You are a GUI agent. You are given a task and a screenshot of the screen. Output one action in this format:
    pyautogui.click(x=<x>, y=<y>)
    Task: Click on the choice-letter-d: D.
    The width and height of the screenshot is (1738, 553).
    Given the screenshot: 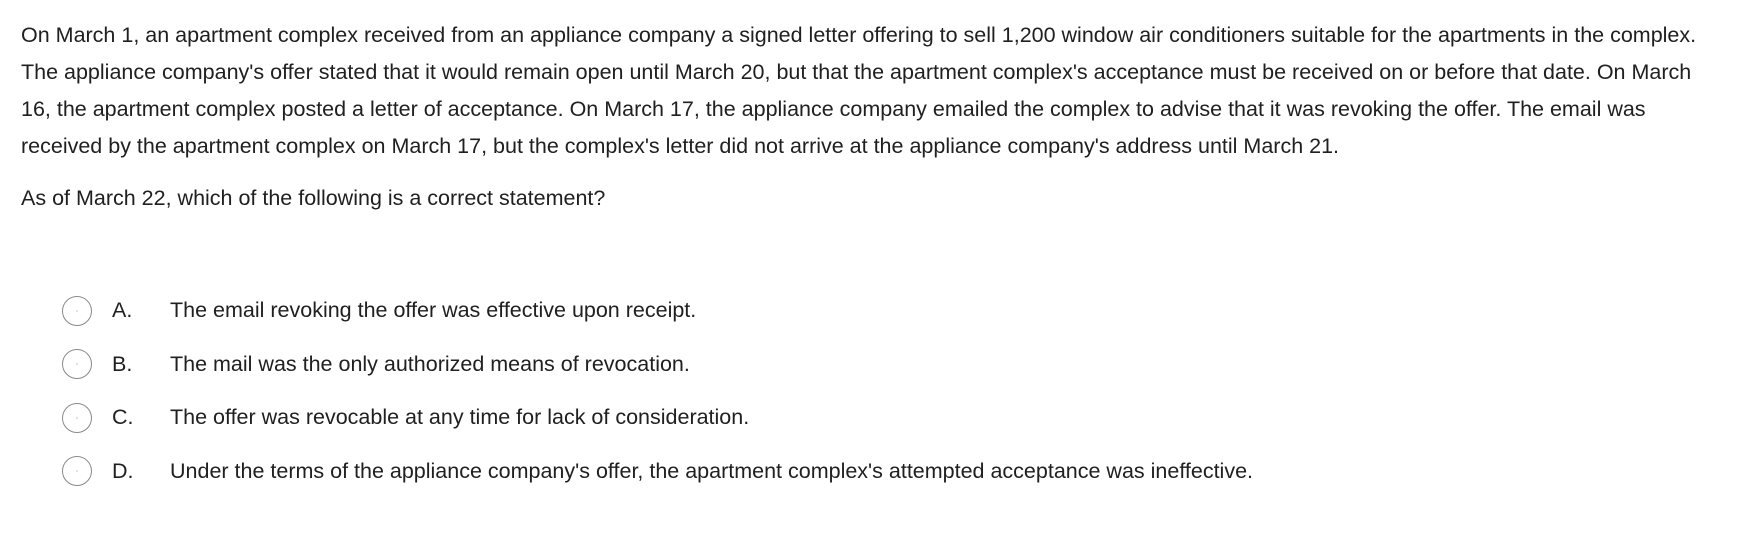 What is the action you would take?
    pyautogui.click(x=123, y=470)
    